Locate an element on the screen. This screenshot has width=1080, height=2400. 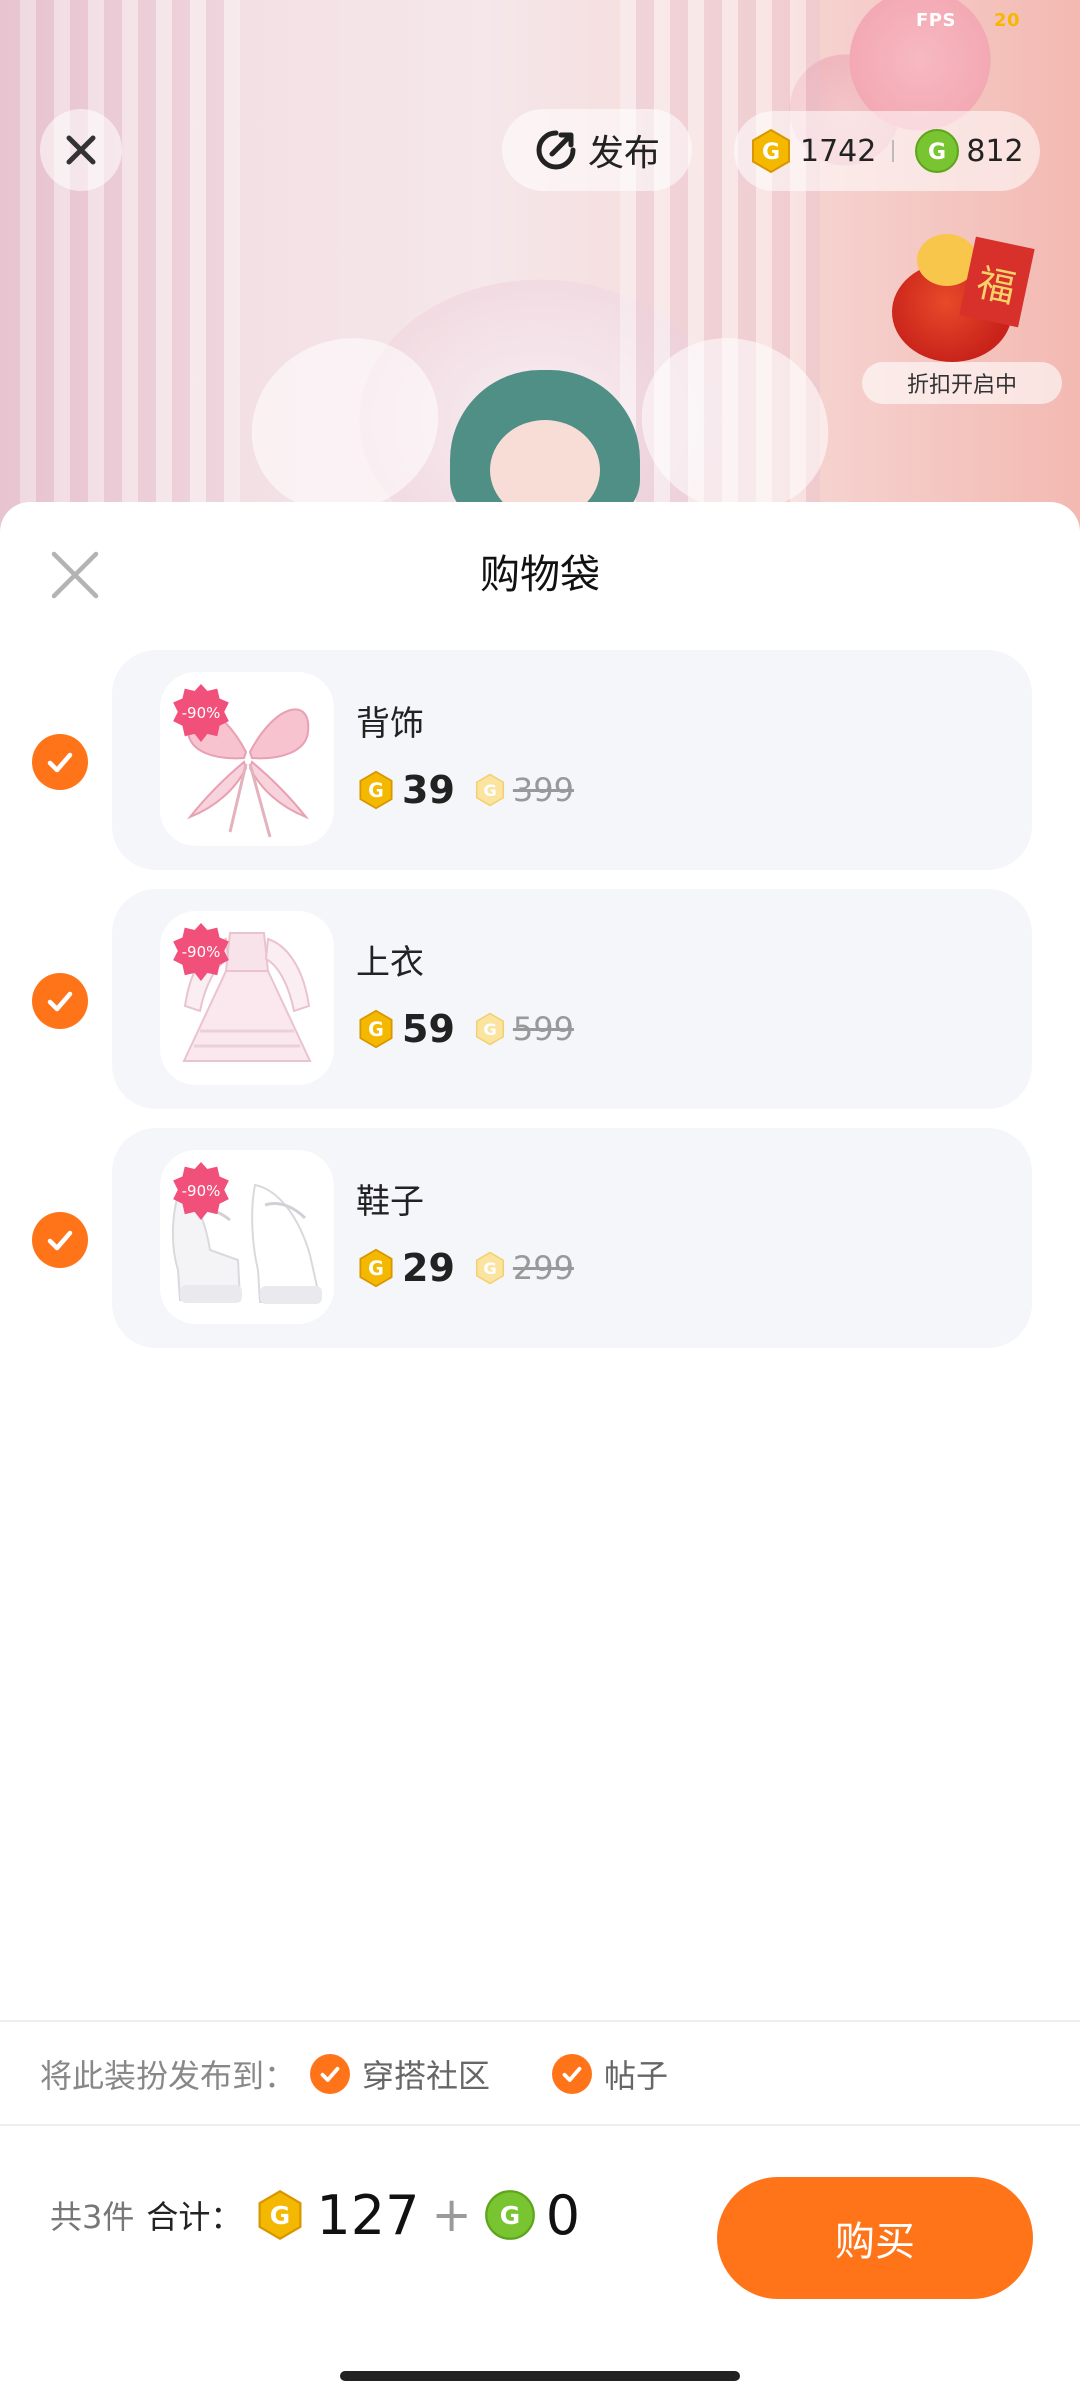
item-count: 共3件 is located at coordinates (92, 2217).